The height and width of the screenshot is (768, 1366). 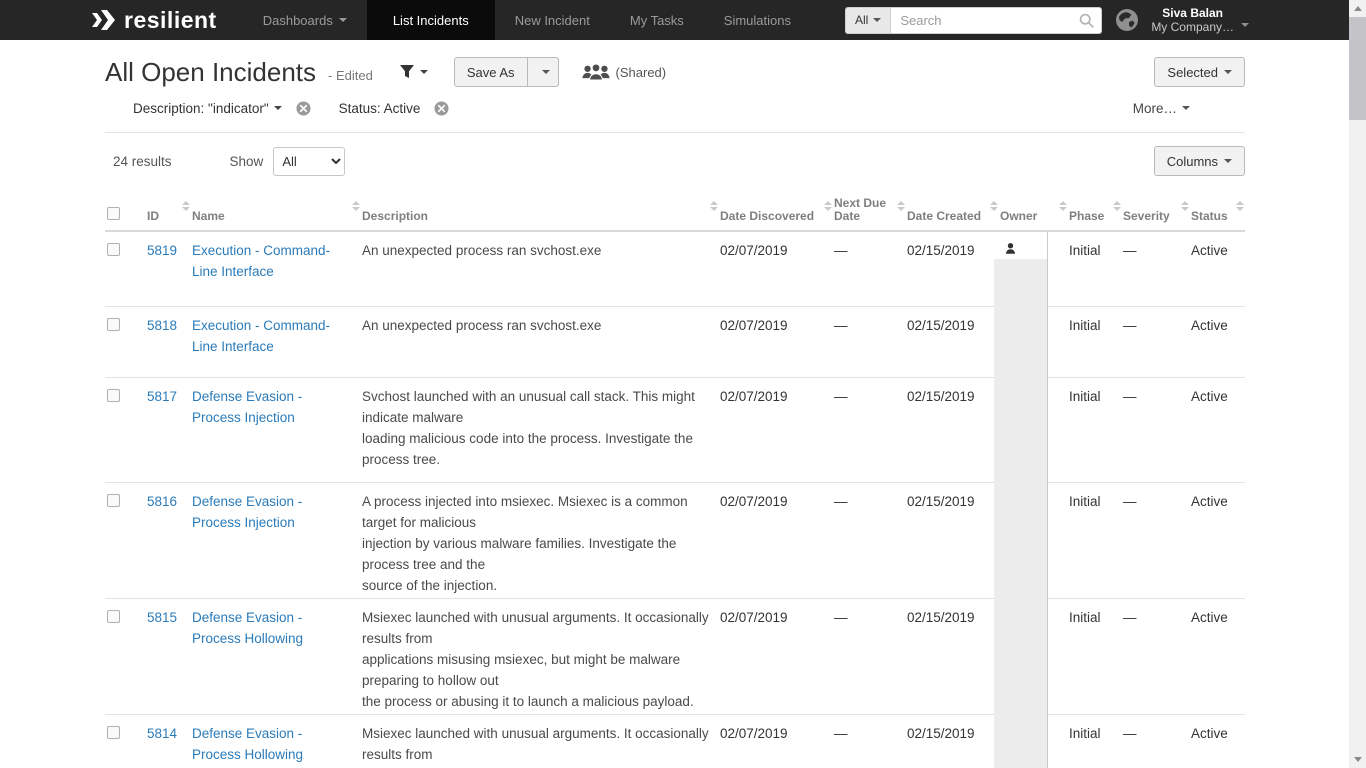 I want to click on filter-chip-status: Status: Active, so click(x=380, y=108).